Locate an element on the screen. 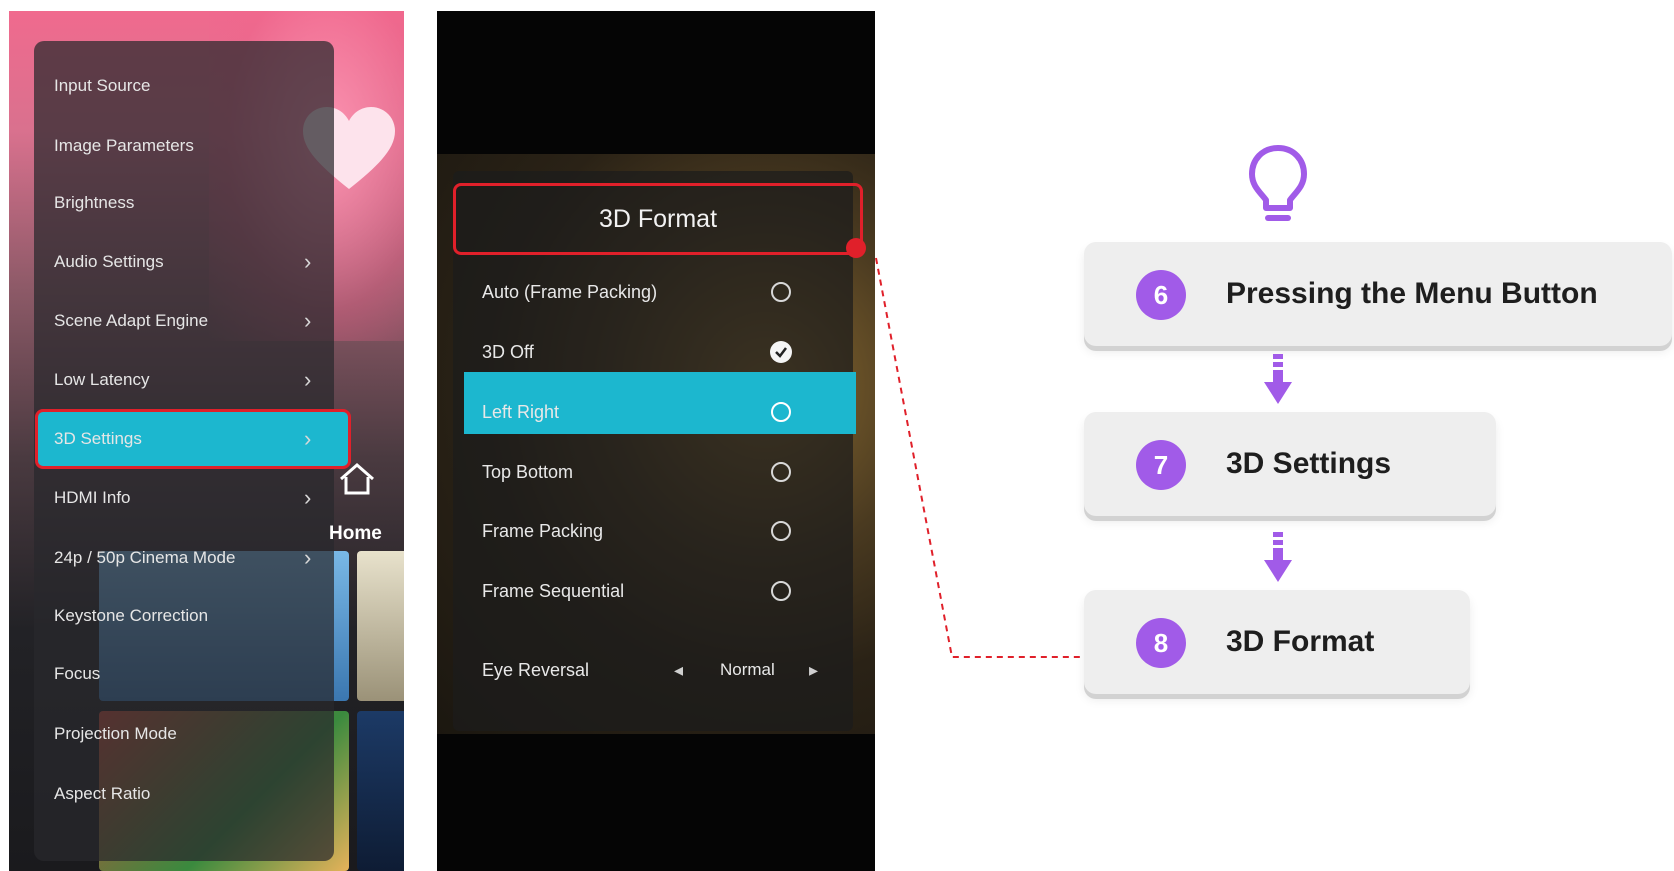 Image resolution: width=1674 pixels, height=871 pixels. eye-reversal-value: Normal is located at coordinates (747, 669).